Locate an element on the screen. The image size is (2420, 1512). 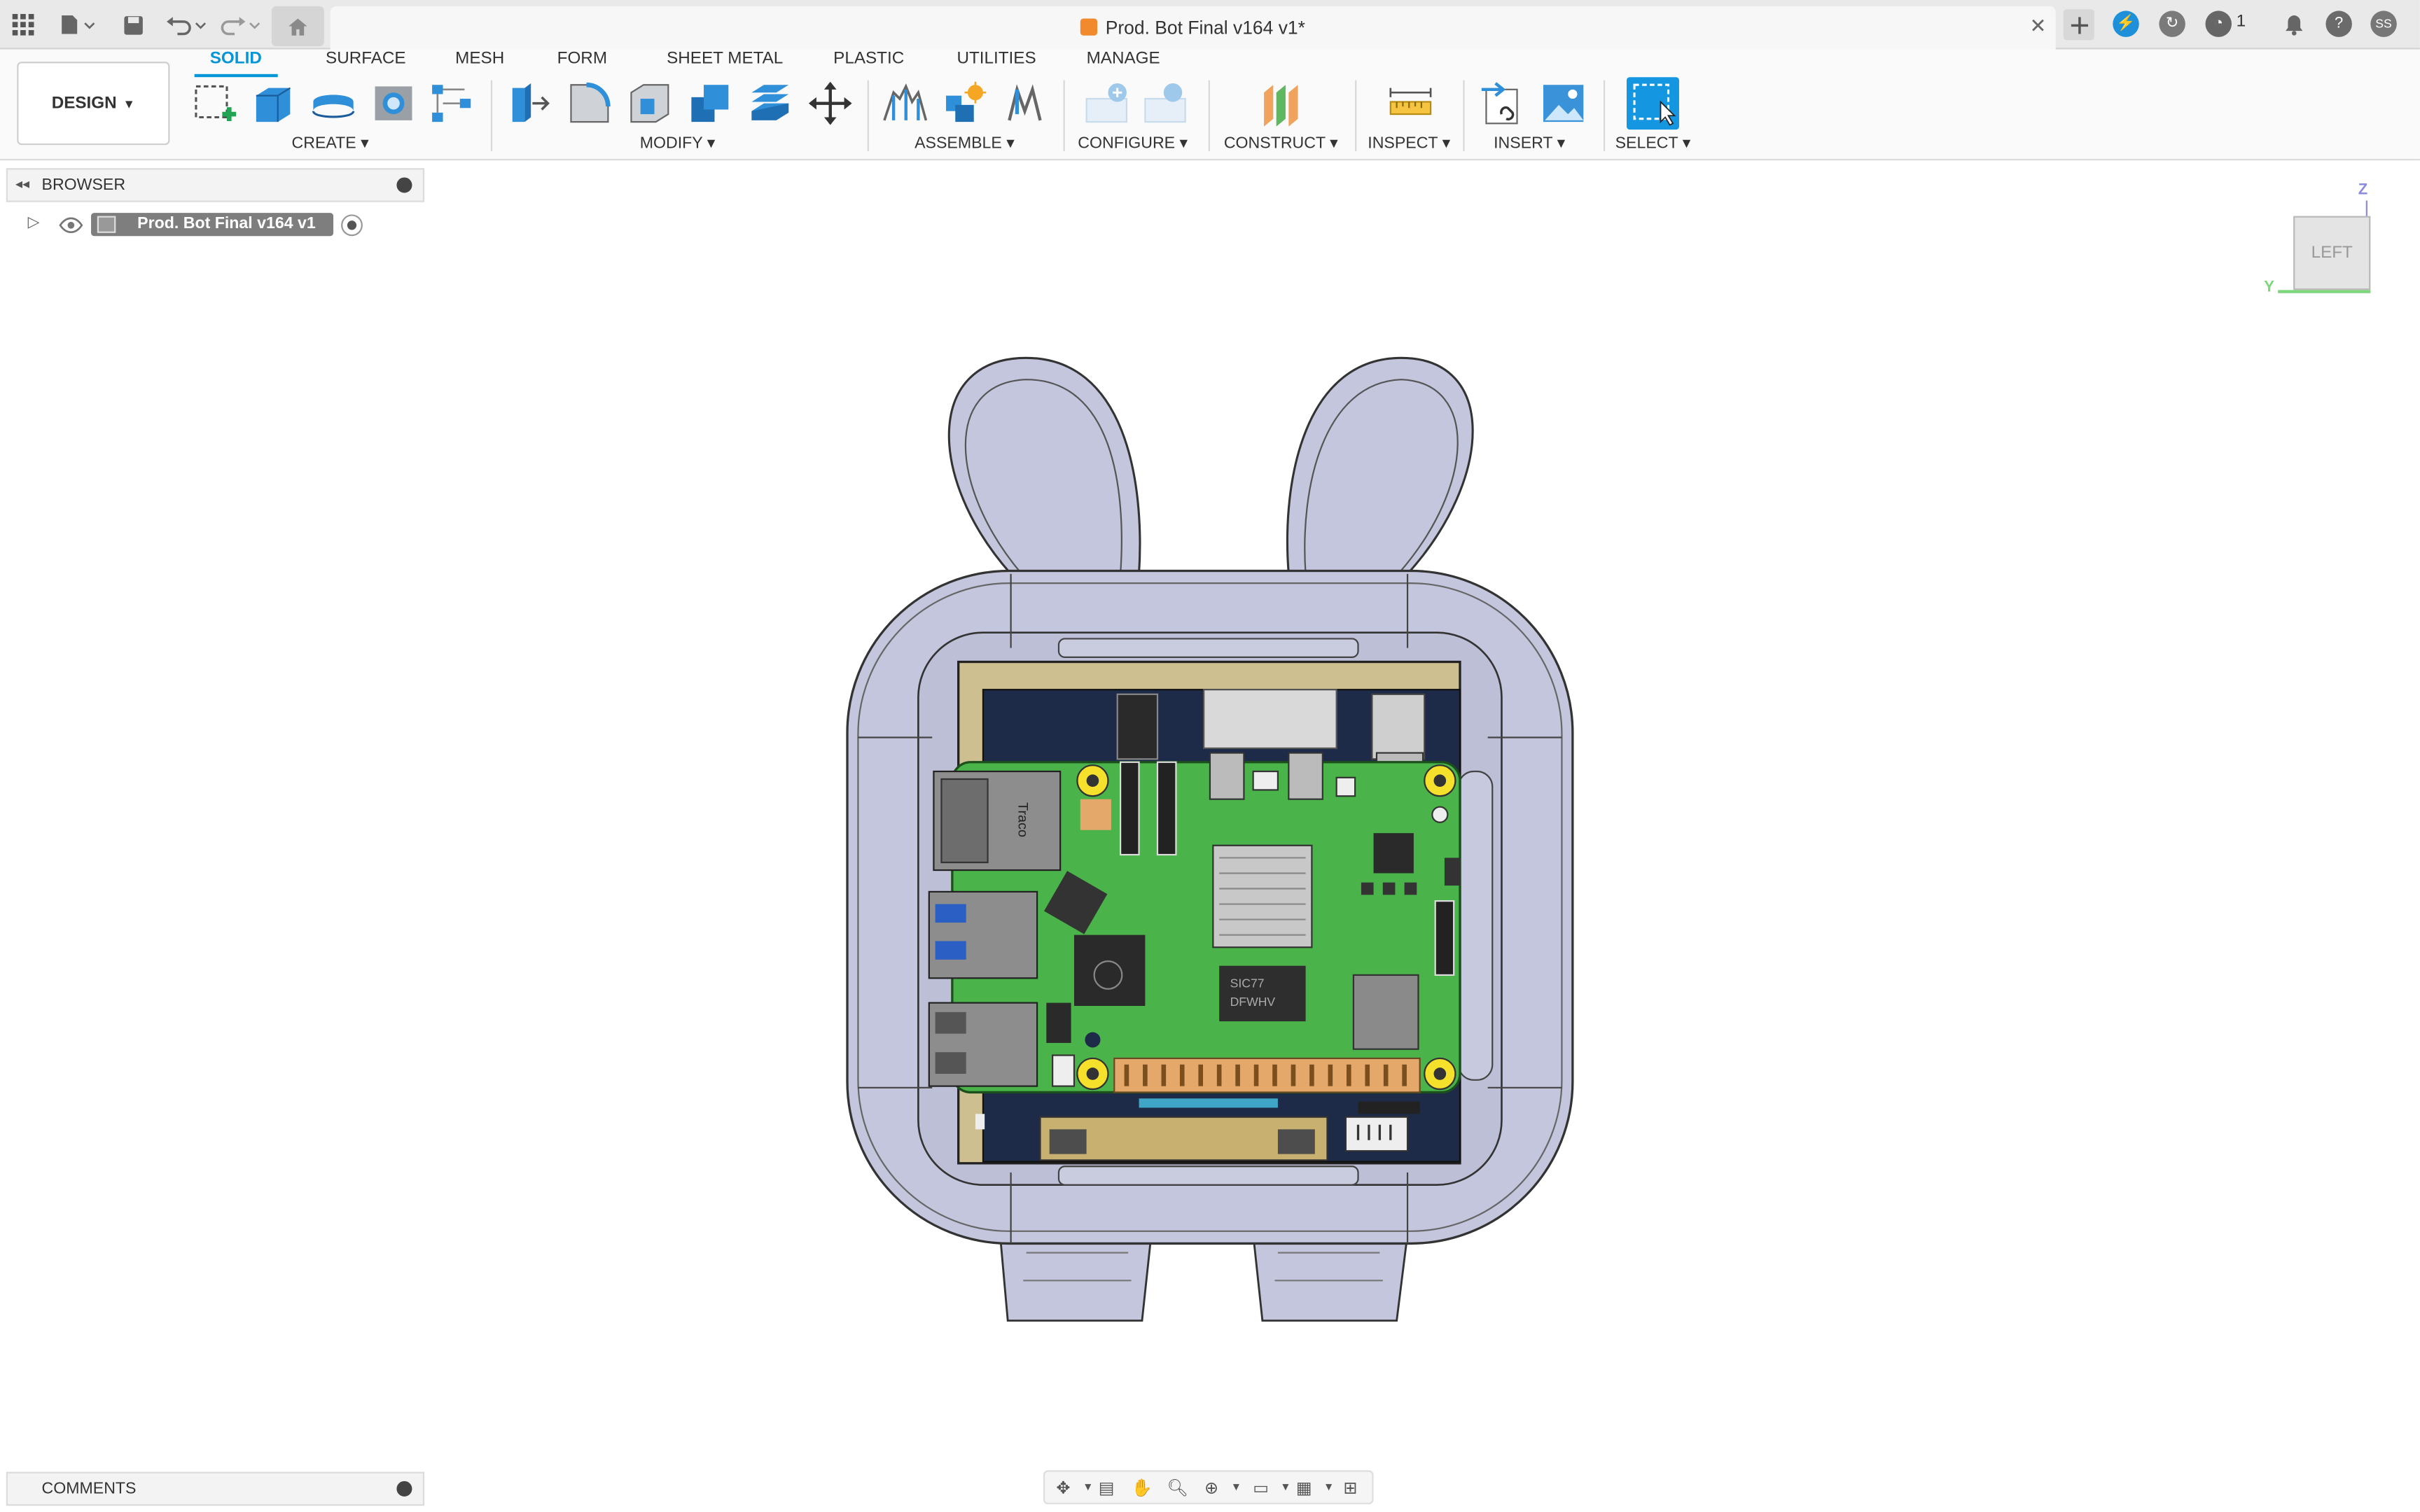
offset-plane-icon is located at coordinates (1281, 103).